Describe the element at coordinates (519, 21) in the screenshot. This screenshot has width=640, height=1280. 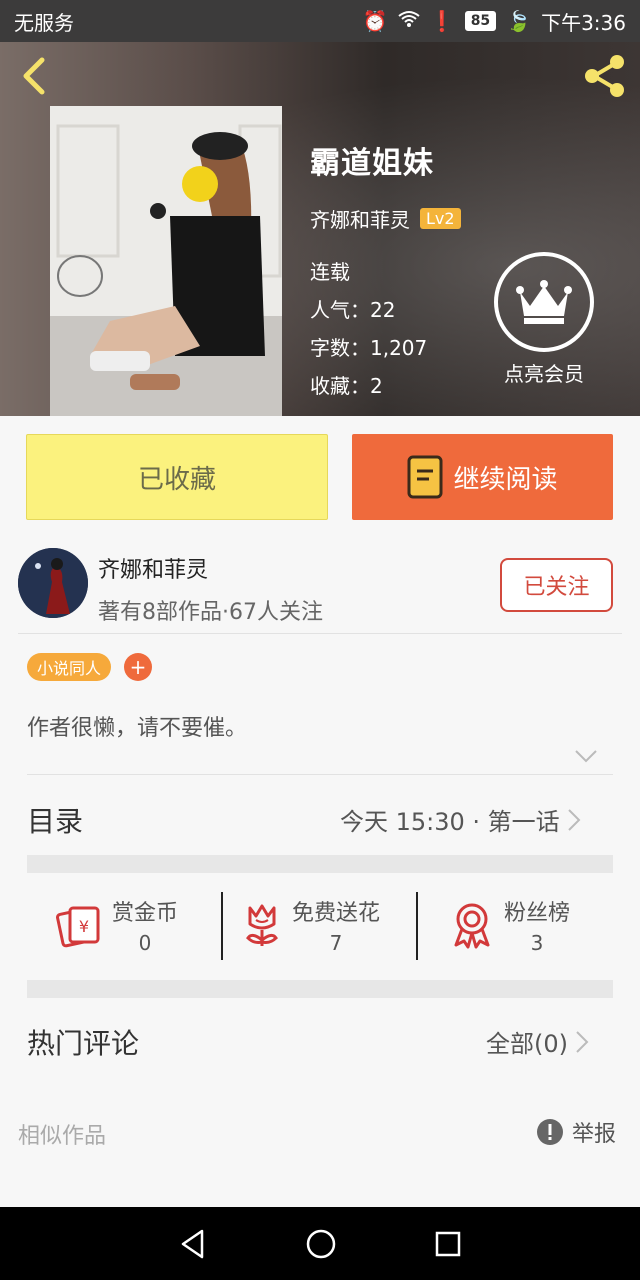
I see `leaf-icon: 🍃` at that location.